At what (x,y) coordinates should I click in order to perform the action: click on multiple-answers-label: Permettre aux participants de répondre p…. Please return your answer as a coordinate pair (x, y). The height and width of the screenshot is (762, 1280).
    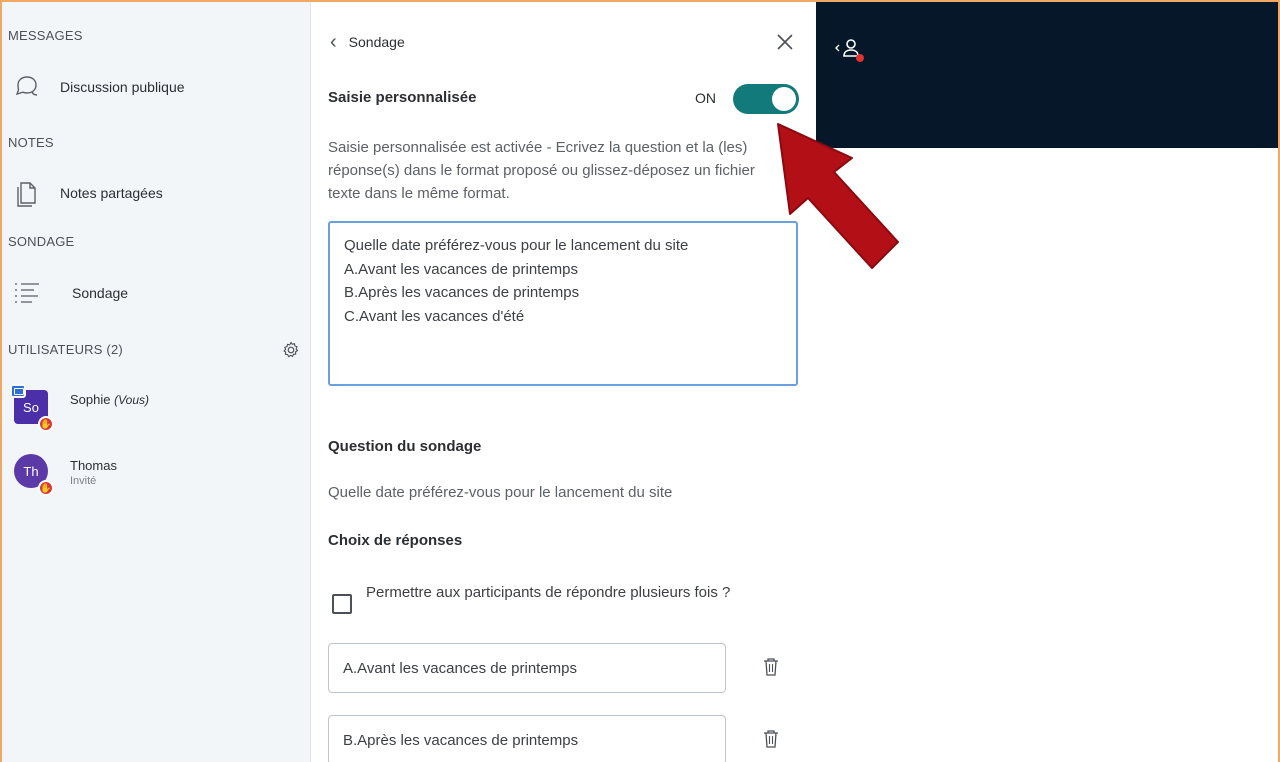
    Looking at the image, I should click on (548, 592).